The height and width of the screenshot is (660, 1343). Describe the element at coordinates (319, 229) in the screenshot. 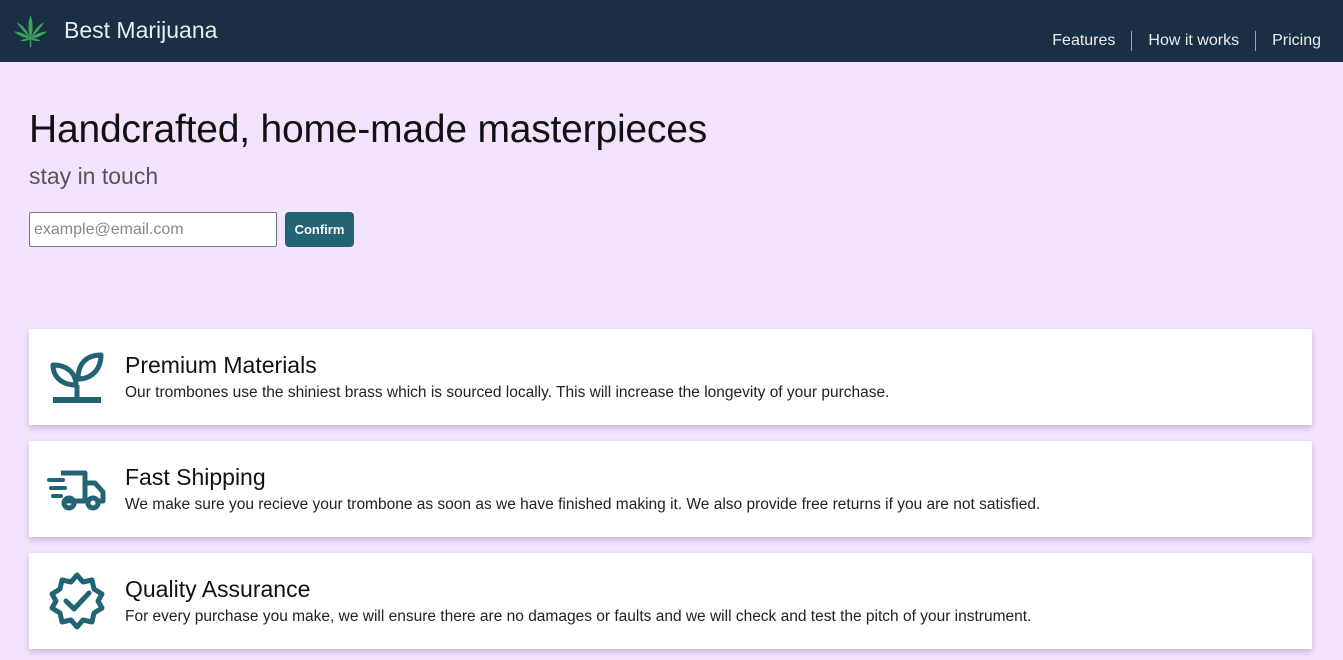

I see `confirm-button: Confirm` at that location.